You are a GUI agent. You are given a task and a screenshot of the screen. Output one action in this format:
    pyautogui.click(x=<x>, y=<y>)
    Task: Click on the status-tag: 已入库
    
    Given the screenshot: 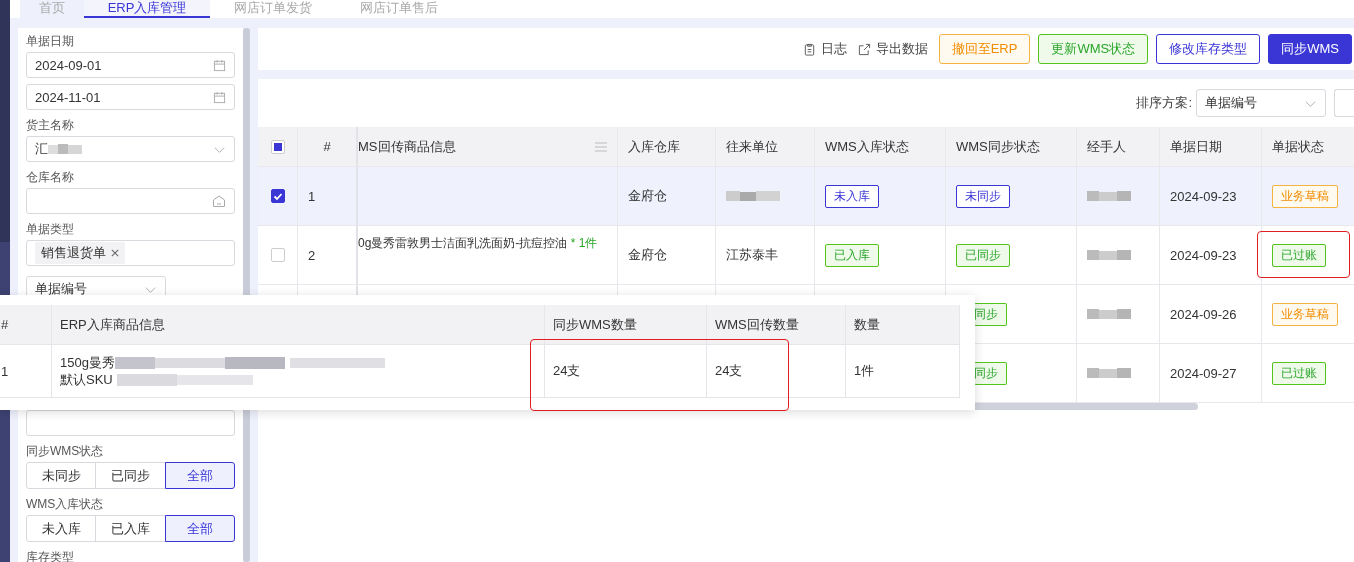 What is the action you would take?
    pyautogui.click(x=852, y=255)
    